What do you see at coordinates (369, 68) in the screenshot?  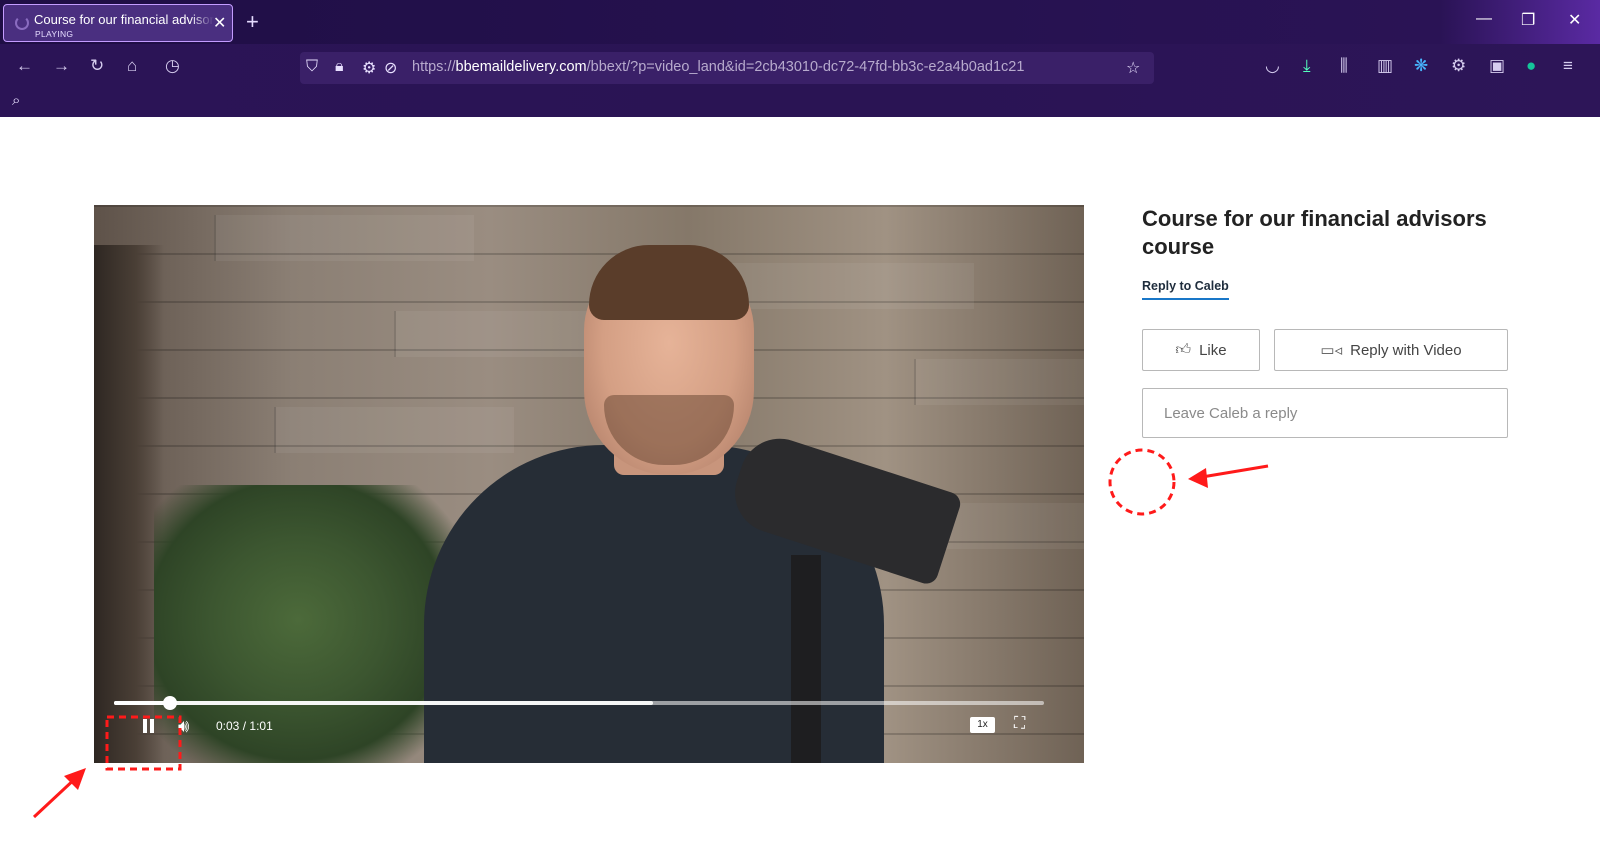 I see `permissions-icon: ⚙` at bounding box center [369, 68].